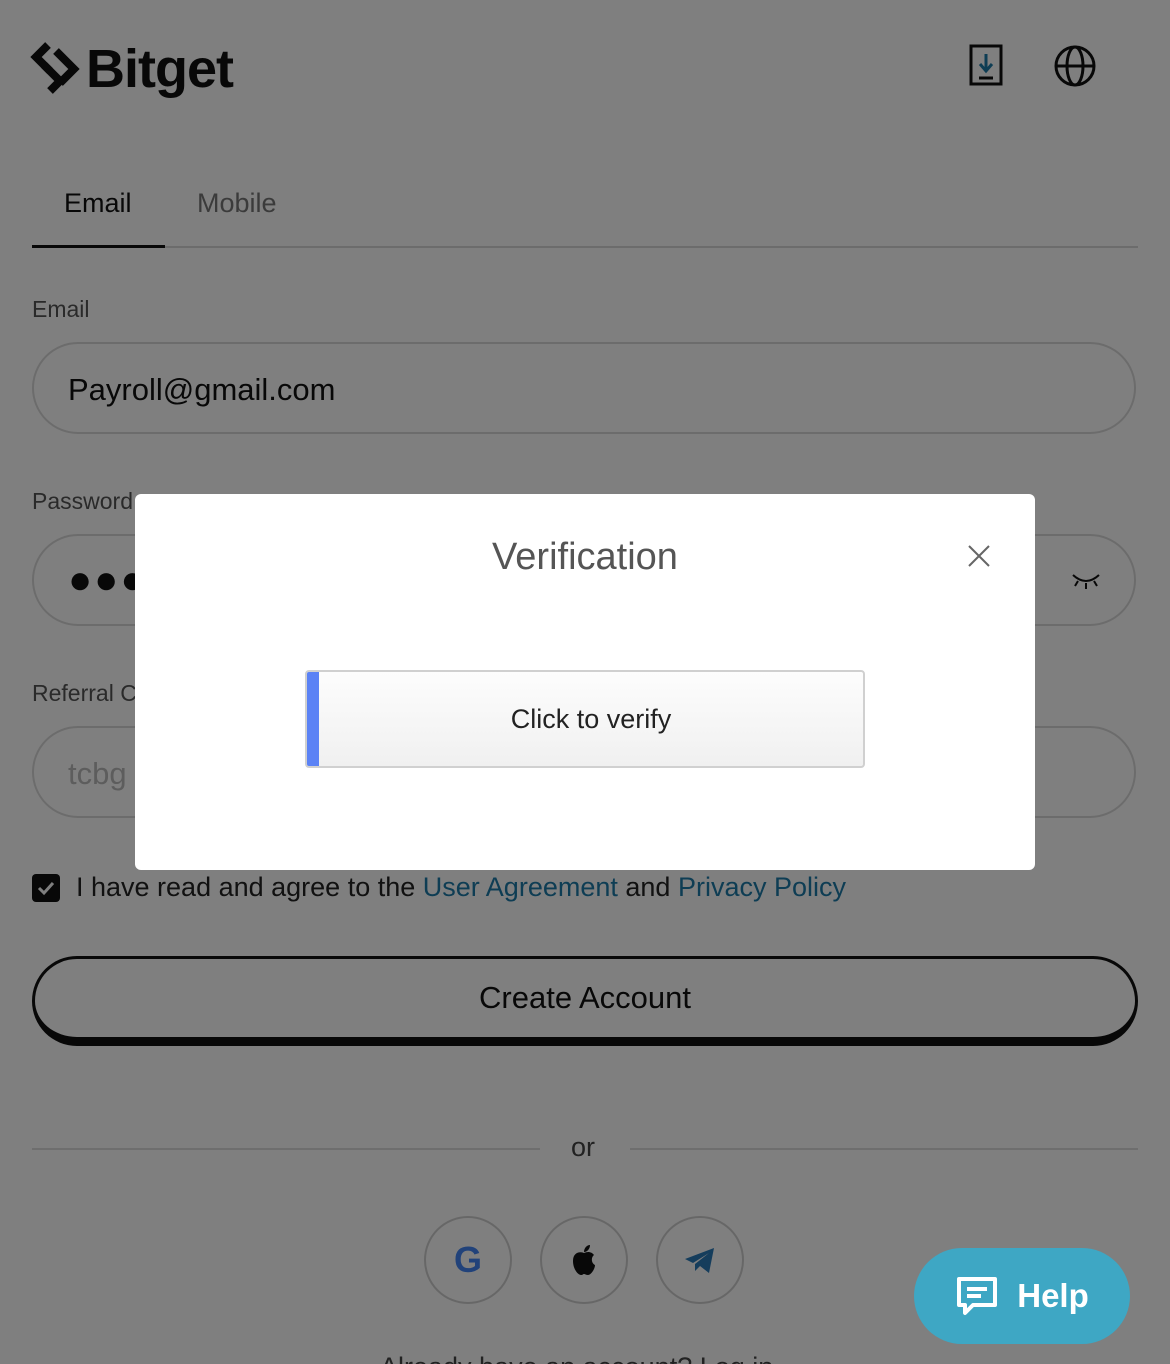  Describe the element at coordinates (585, 557) in the screenshot. I see `modal-title: Verification` at that location.